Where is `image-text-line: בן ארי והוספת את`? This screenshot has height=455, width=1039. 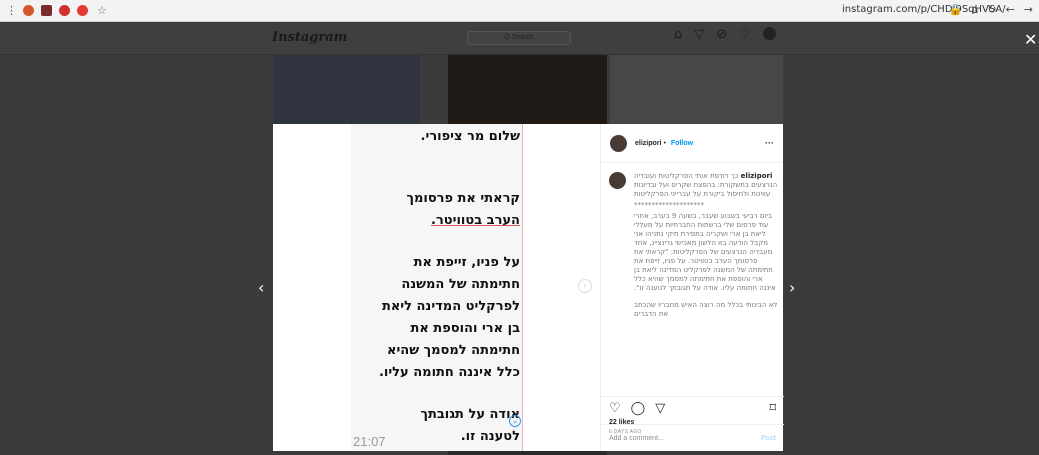 image-text-line: בן ארי והוספת את is located at coordinates (465, 328).